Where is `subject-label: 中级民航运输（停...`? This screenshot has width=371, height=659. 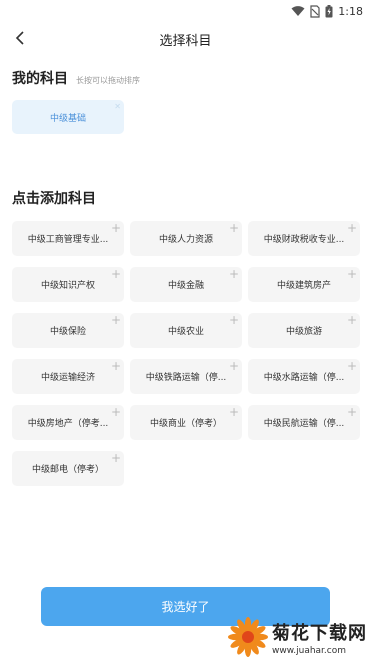 subject-label: 中级民航运输（停... is located at coordinates (304, 424).